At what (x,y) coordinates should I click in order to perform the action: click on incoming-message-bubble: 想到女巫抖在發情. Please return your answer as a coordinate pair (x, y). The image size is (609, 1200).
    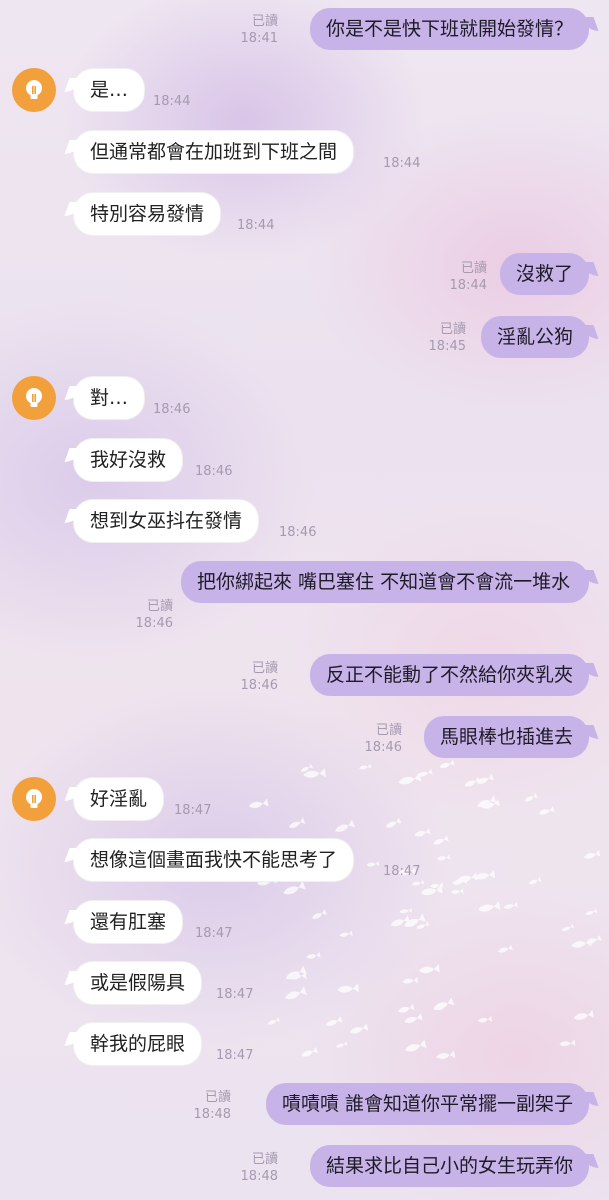
    Looking at the image, I should click on (166, 521).